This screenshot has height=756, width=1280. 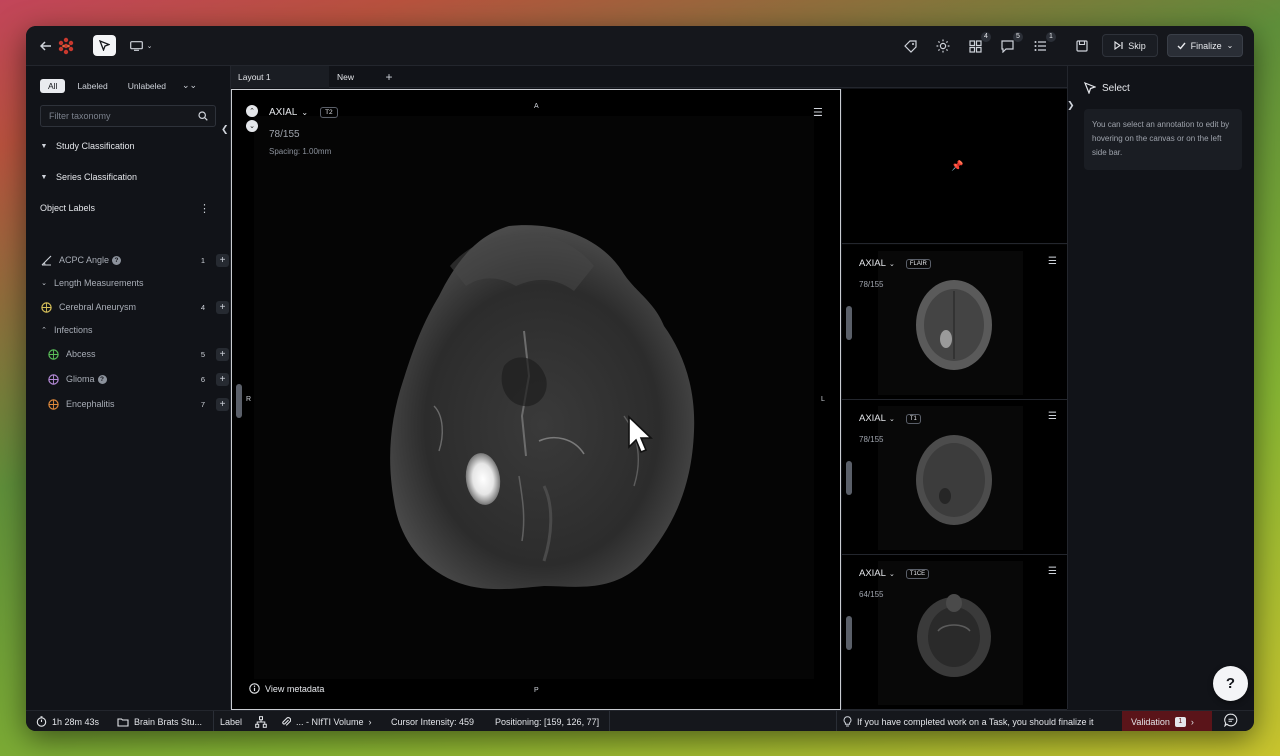 What do you see at coordinates (370, 721) in the screenshot?
I see `chevron-right-icon: ›` at bounding box center [370, 721].